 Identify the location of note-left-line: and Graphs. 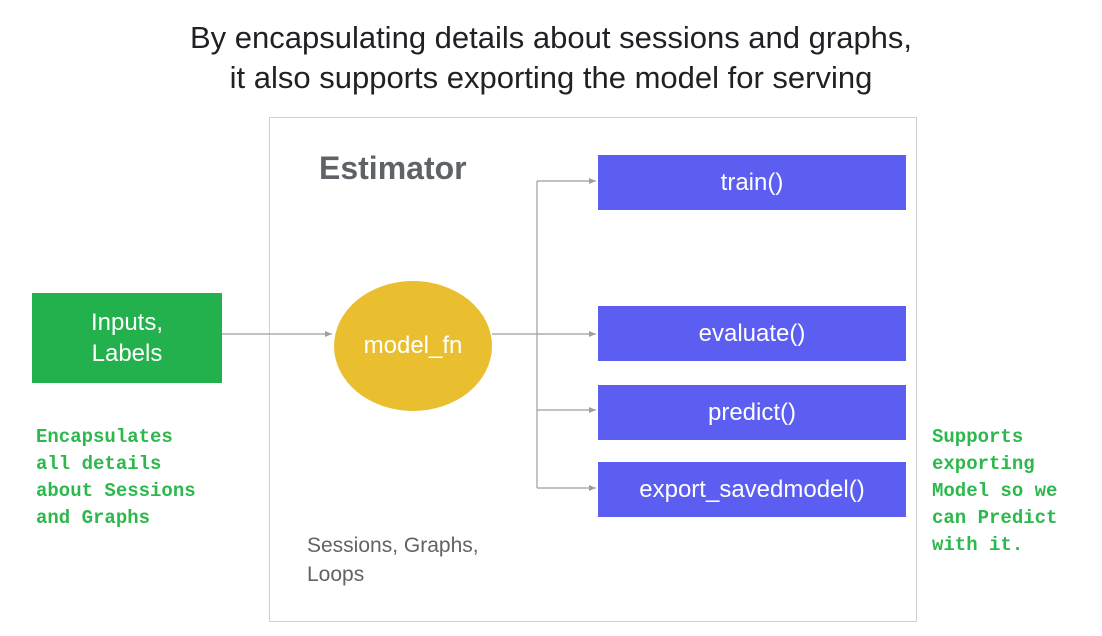
(93, 518).